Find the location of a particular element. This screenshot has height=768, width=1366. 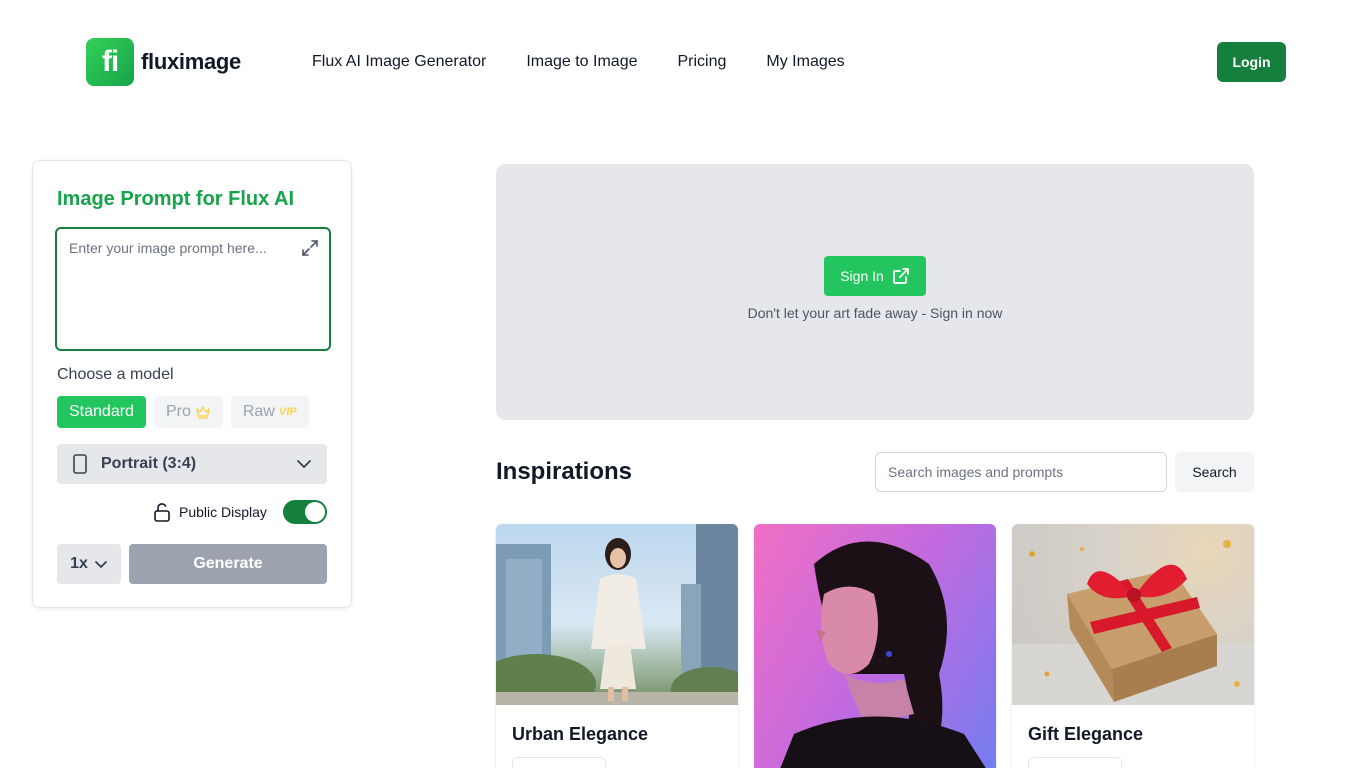

nav-image-to-image: Image to Image is located at coordinates (581, 62).